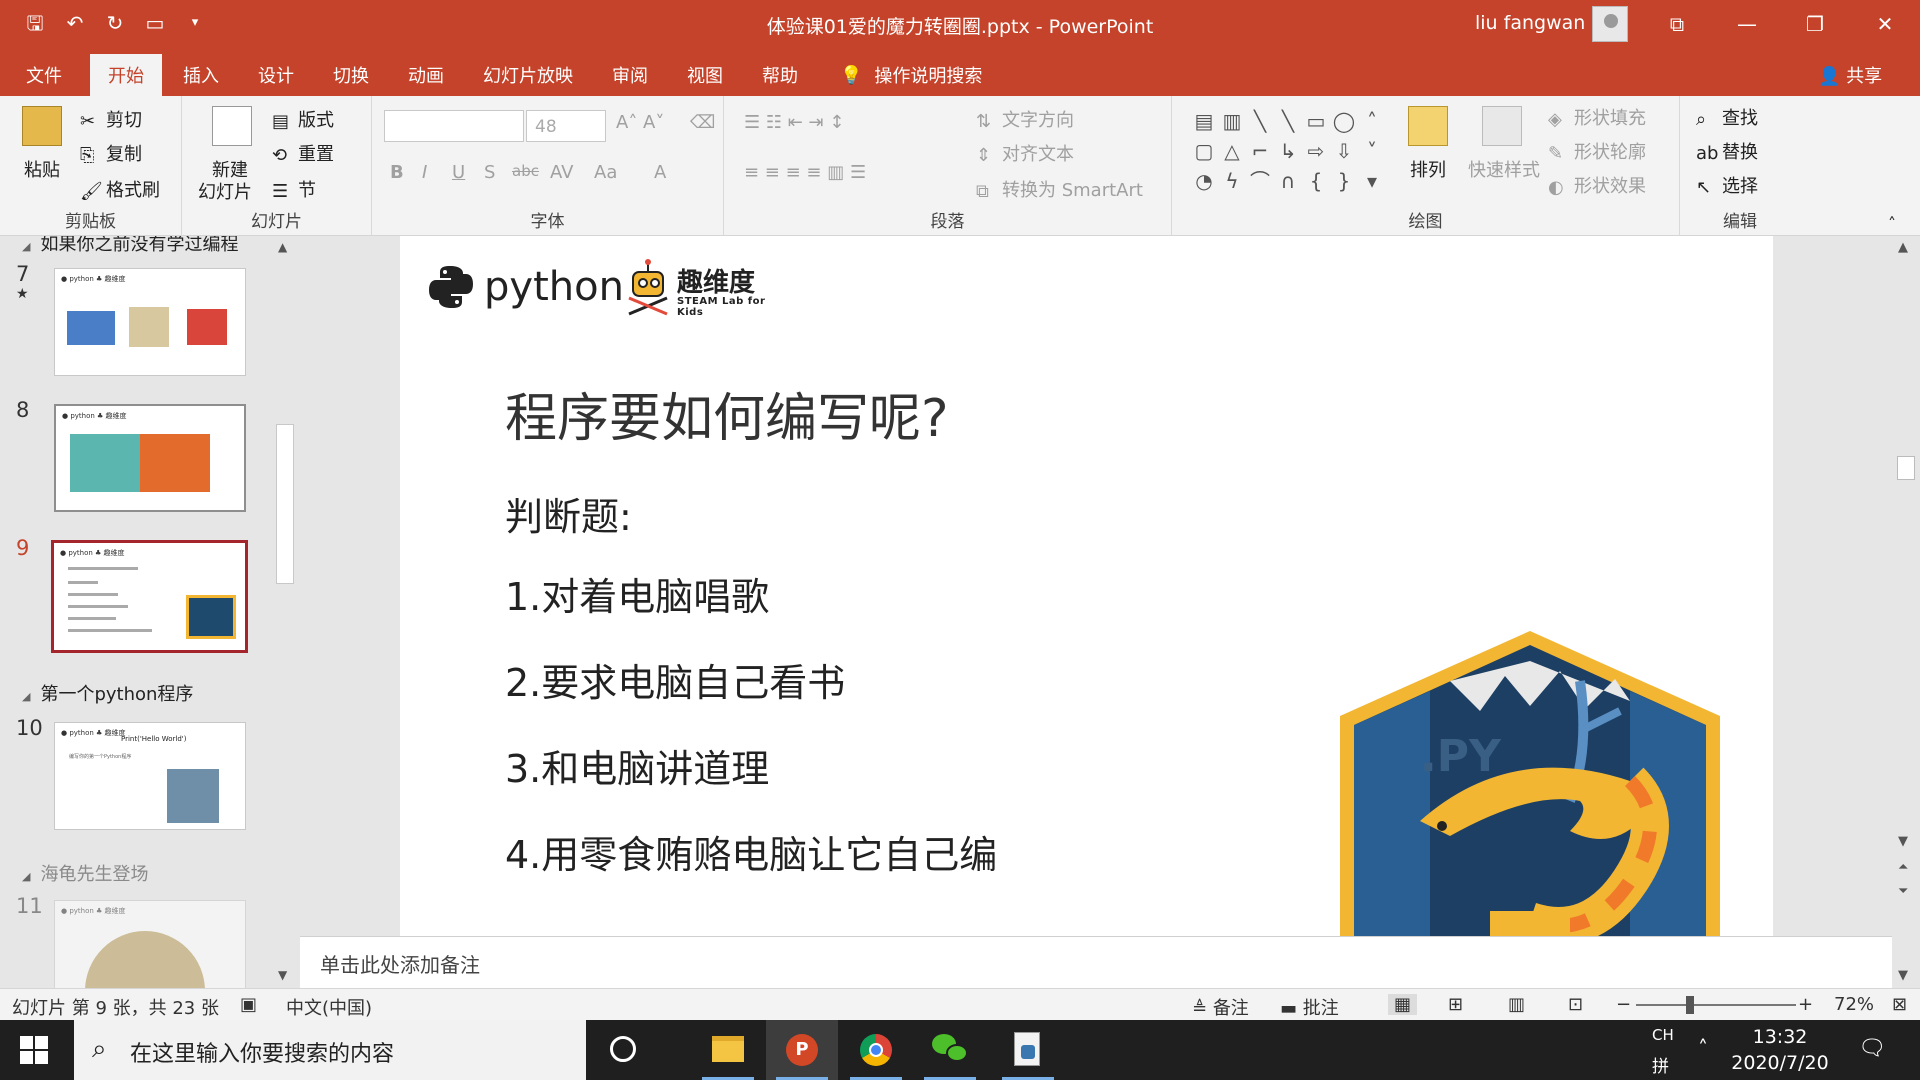  What do you see at coordinates (794, 122) in the screenshot?
I see `bullets-icon: ☰ ☷ ⇤ ⇥ ↕` at bounding box center [794, 122].